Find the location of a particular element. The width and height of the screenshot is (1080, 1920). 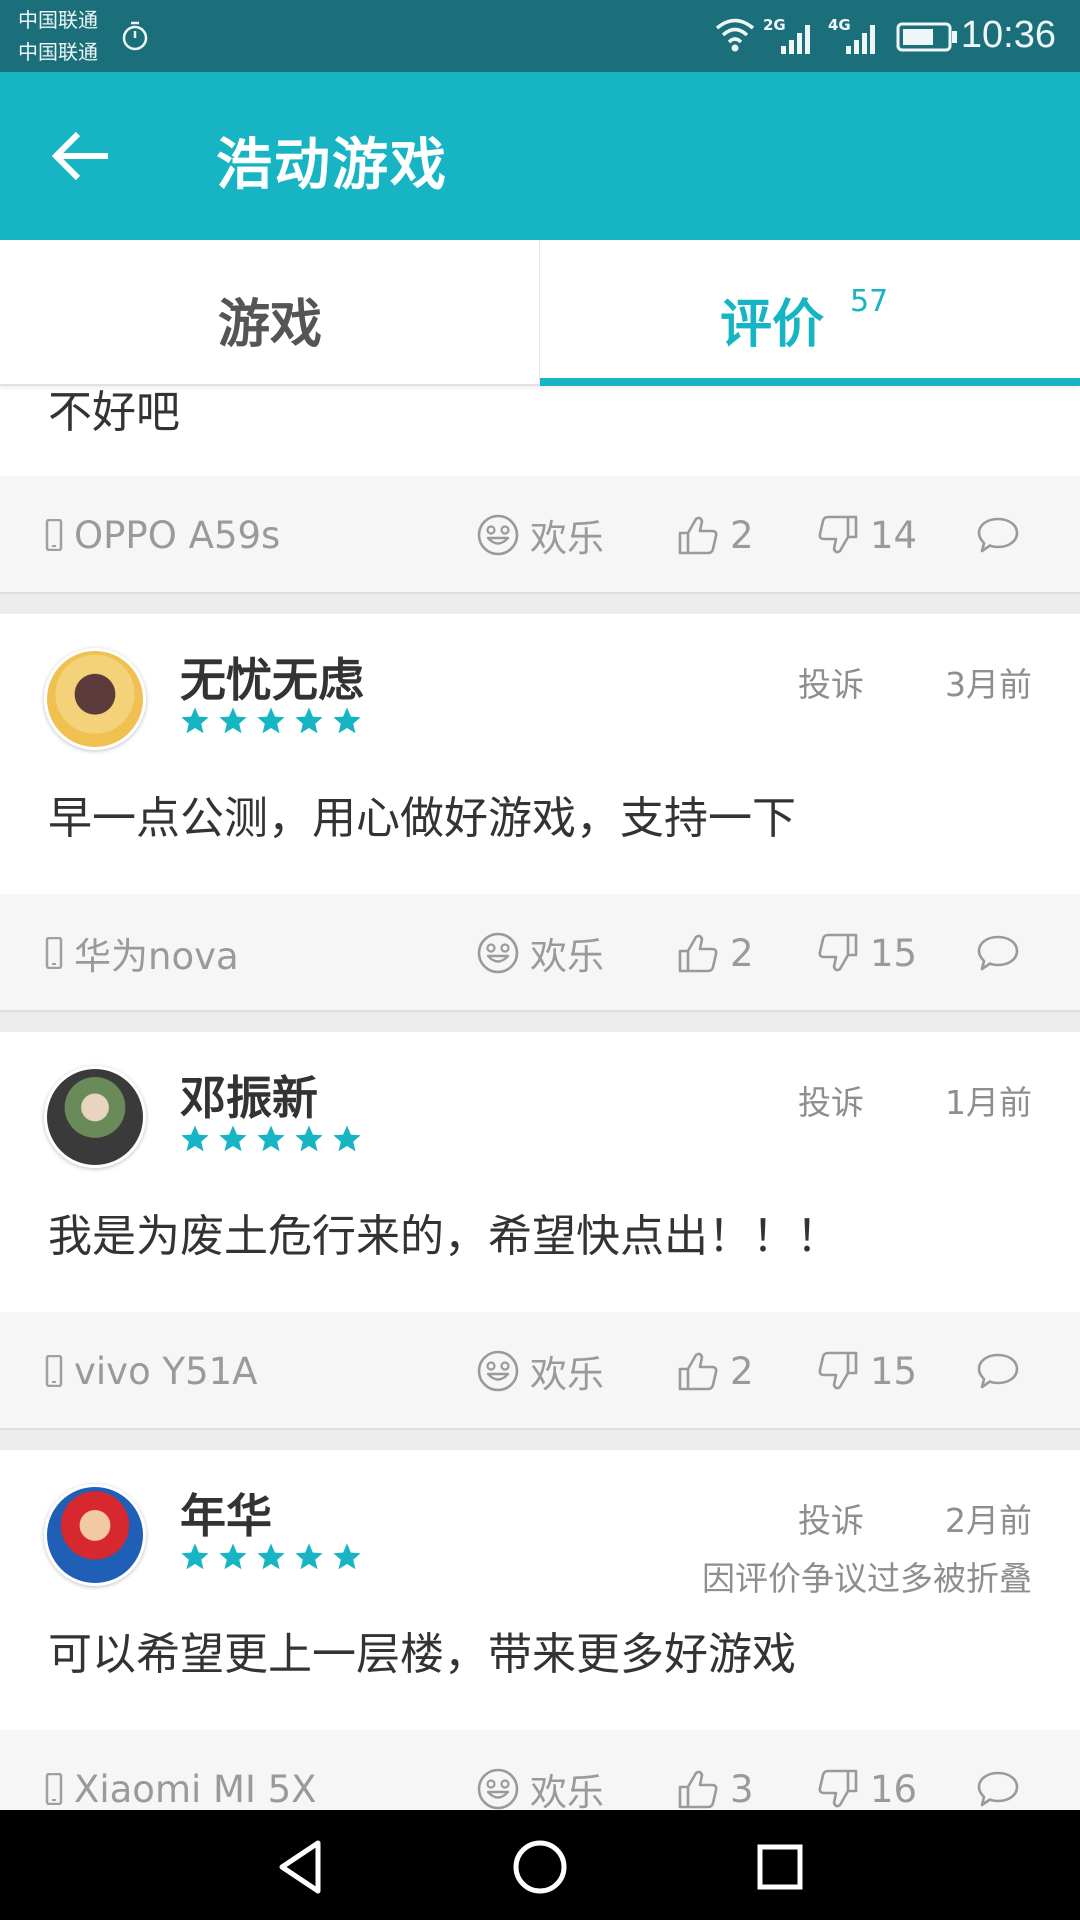

review-text: 我是为废土危行来的，希望快点出！！！ is located at coordinates (444, 1236).